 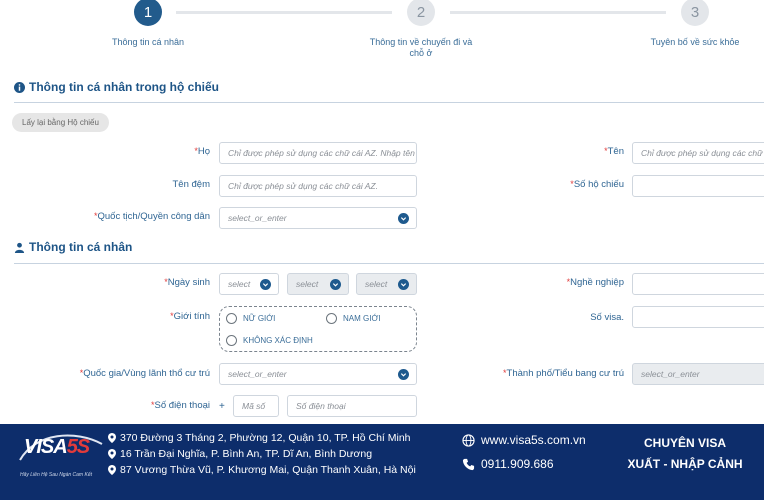 What do you see at coordinates (698, 186) in the screenshot?
I see `so-ho-chieu-input` at bounding box center [698, 186].